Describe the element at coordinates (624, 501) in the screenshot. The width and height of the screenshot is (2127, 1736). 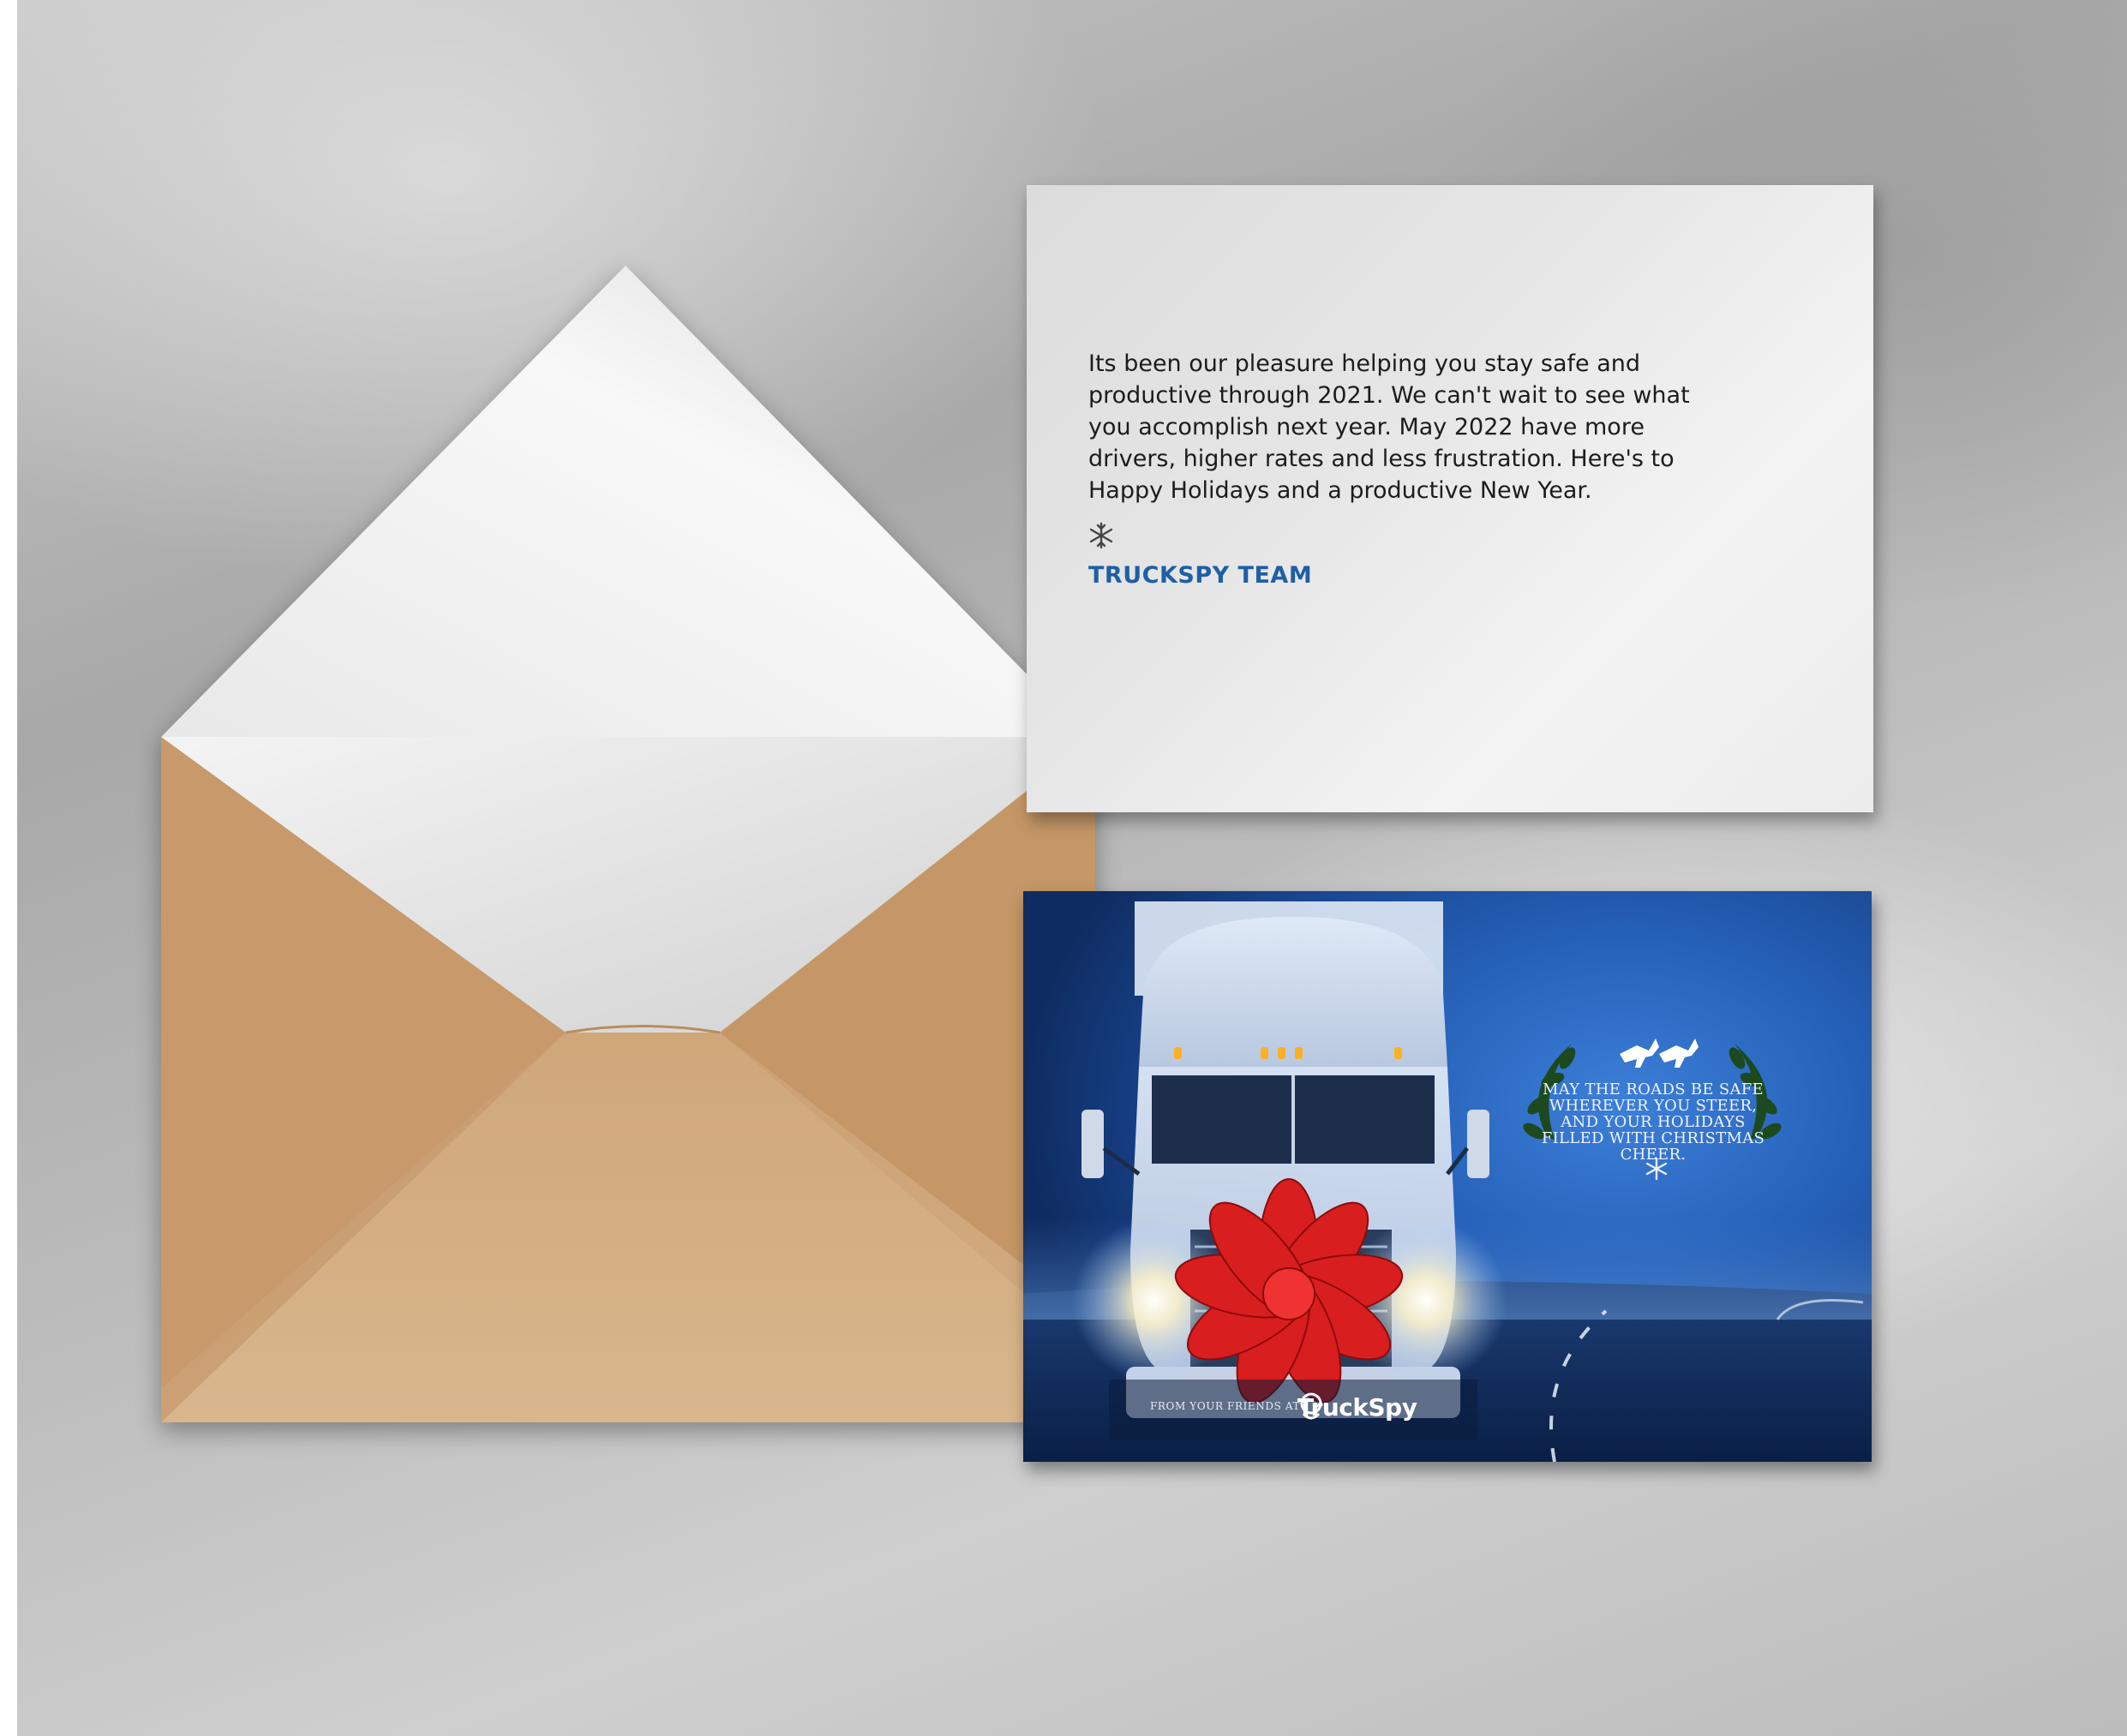
I see `envelope-flap` at that location.